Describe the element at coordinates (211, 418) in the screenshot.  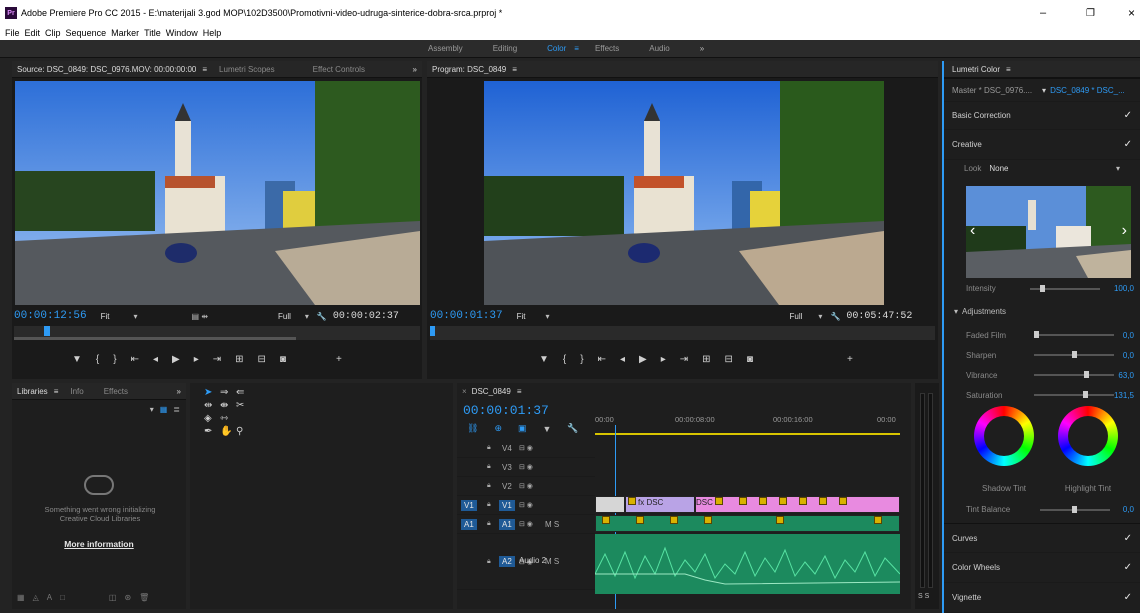
I see `slip-tool-icon: ◈` at that location.